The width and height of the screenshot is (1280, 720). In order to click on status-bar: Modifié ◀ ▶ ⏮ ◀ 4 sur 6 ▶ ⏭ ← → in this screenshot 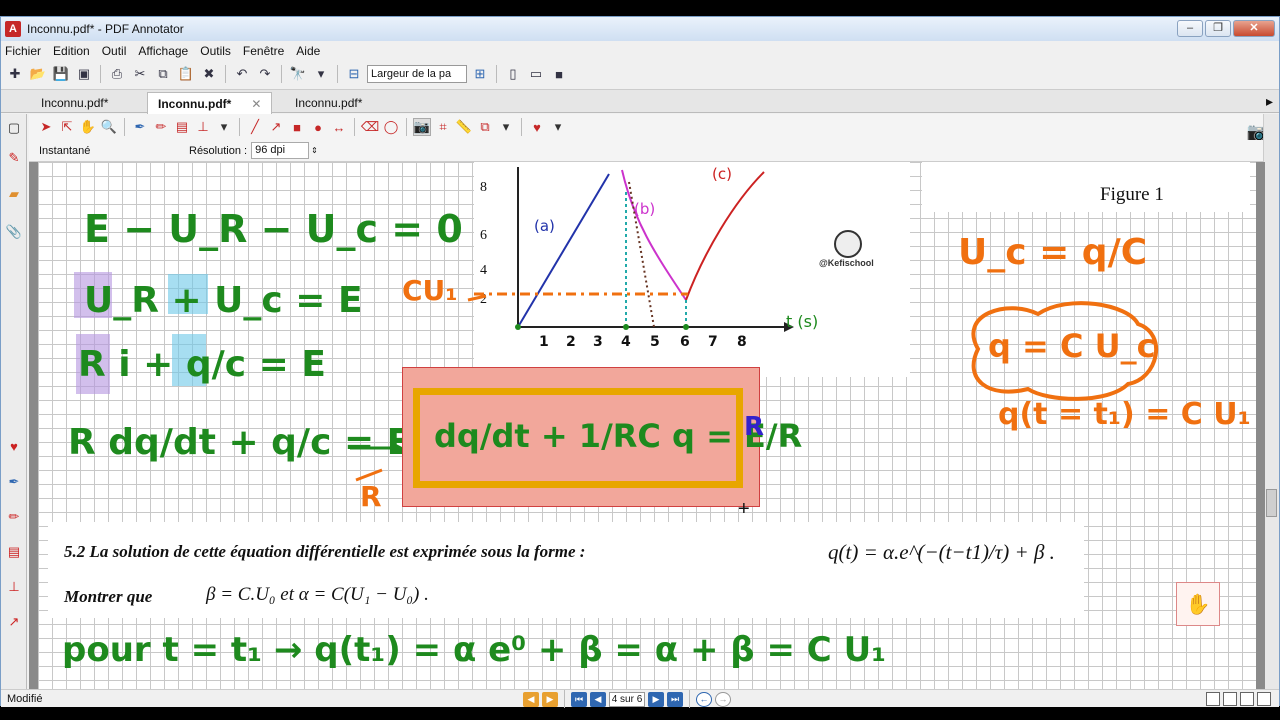, I will do `click(640, 698)`.